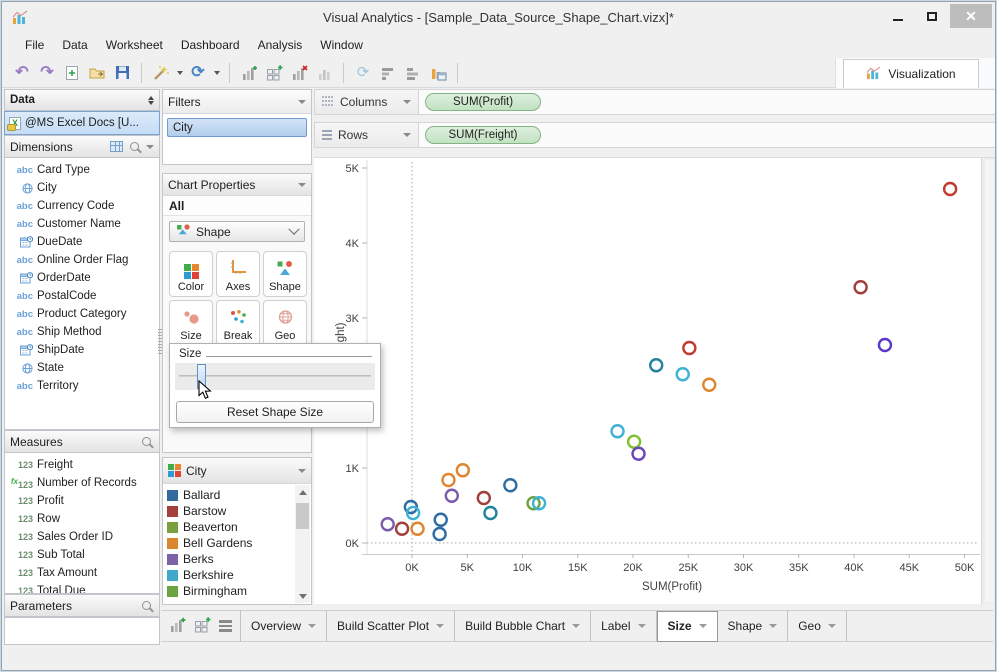 The image size is (997, 672). I want to click on new-document-icon, so click(72, 73).